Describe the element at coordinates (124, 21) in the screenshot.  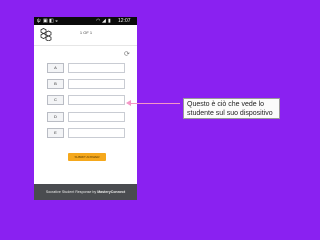
I see `status-time: 12:07` at that location.